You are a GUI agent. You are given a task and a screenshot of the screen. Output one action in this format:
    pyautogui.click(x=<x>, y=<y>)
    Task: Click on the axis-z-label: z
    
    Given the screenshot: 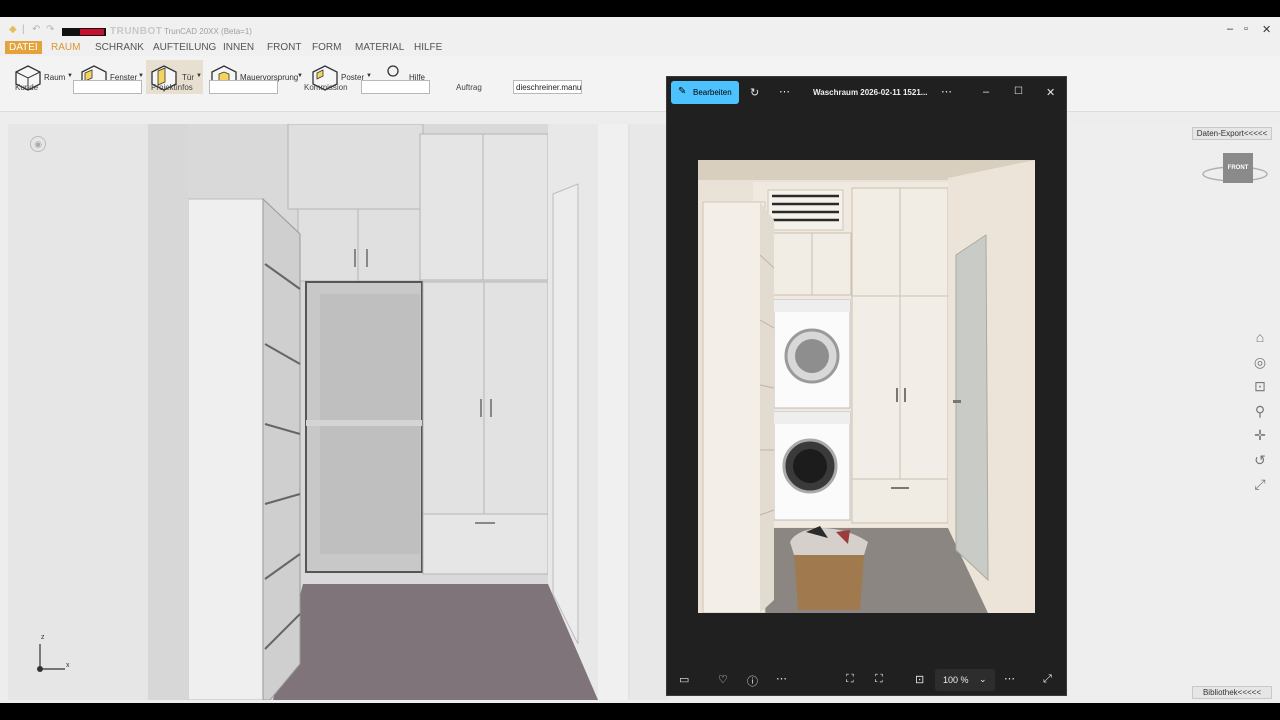 What is the action you would take?
    pyautogui.click(x=43, y=637)
    